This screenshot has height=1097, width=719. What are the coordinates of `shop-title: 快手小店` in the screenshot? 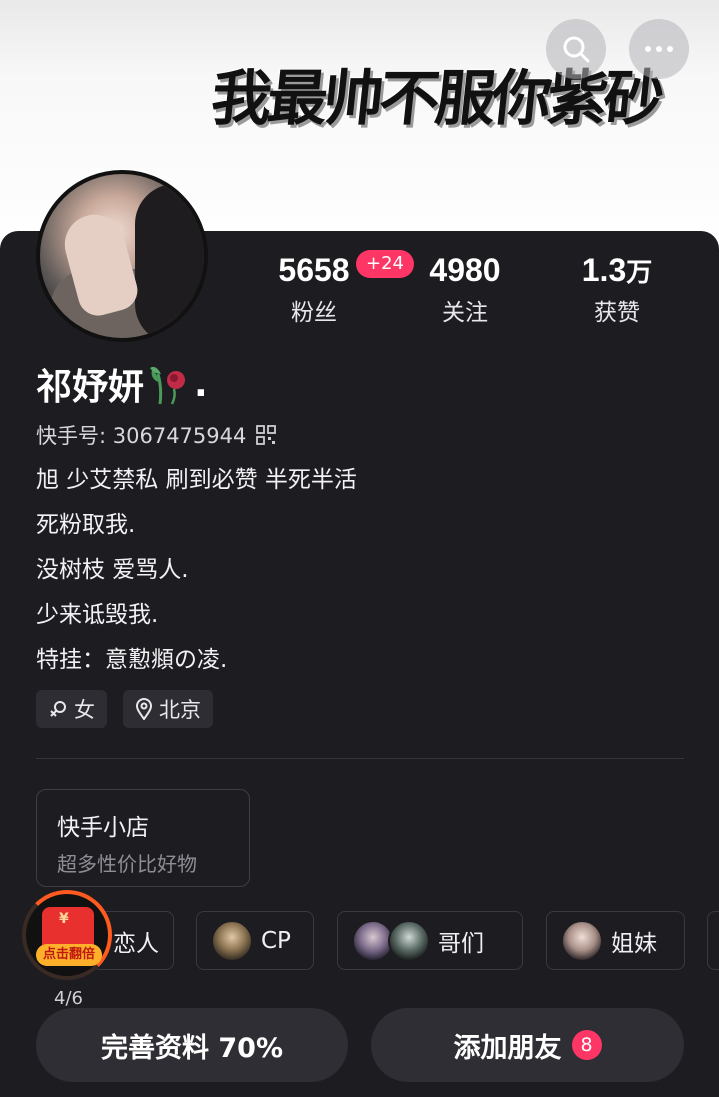 It's located at (103, 828).